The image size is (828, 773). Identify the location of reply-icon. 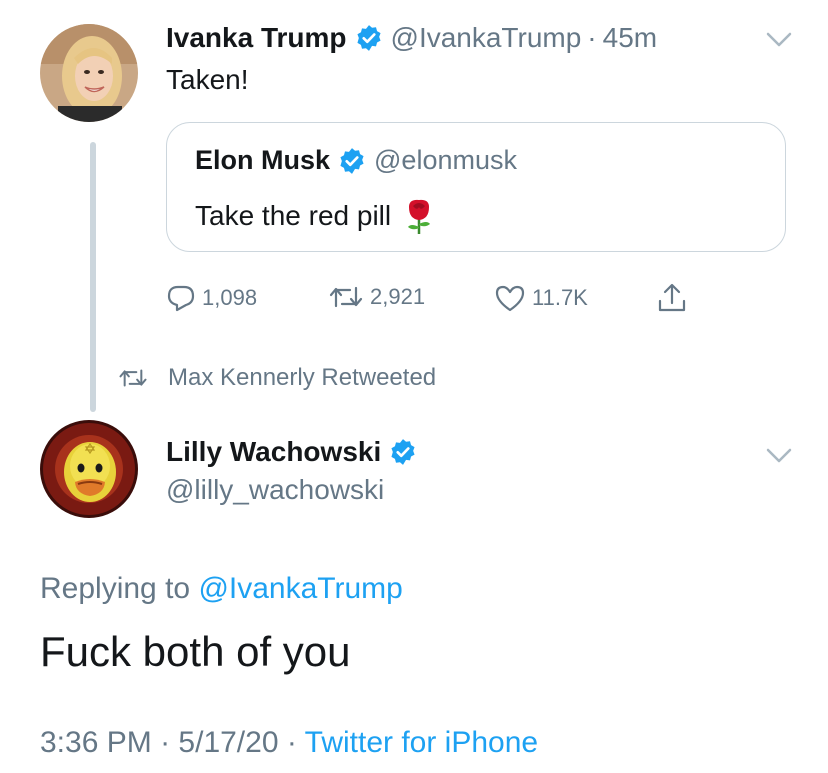
(181, 298).